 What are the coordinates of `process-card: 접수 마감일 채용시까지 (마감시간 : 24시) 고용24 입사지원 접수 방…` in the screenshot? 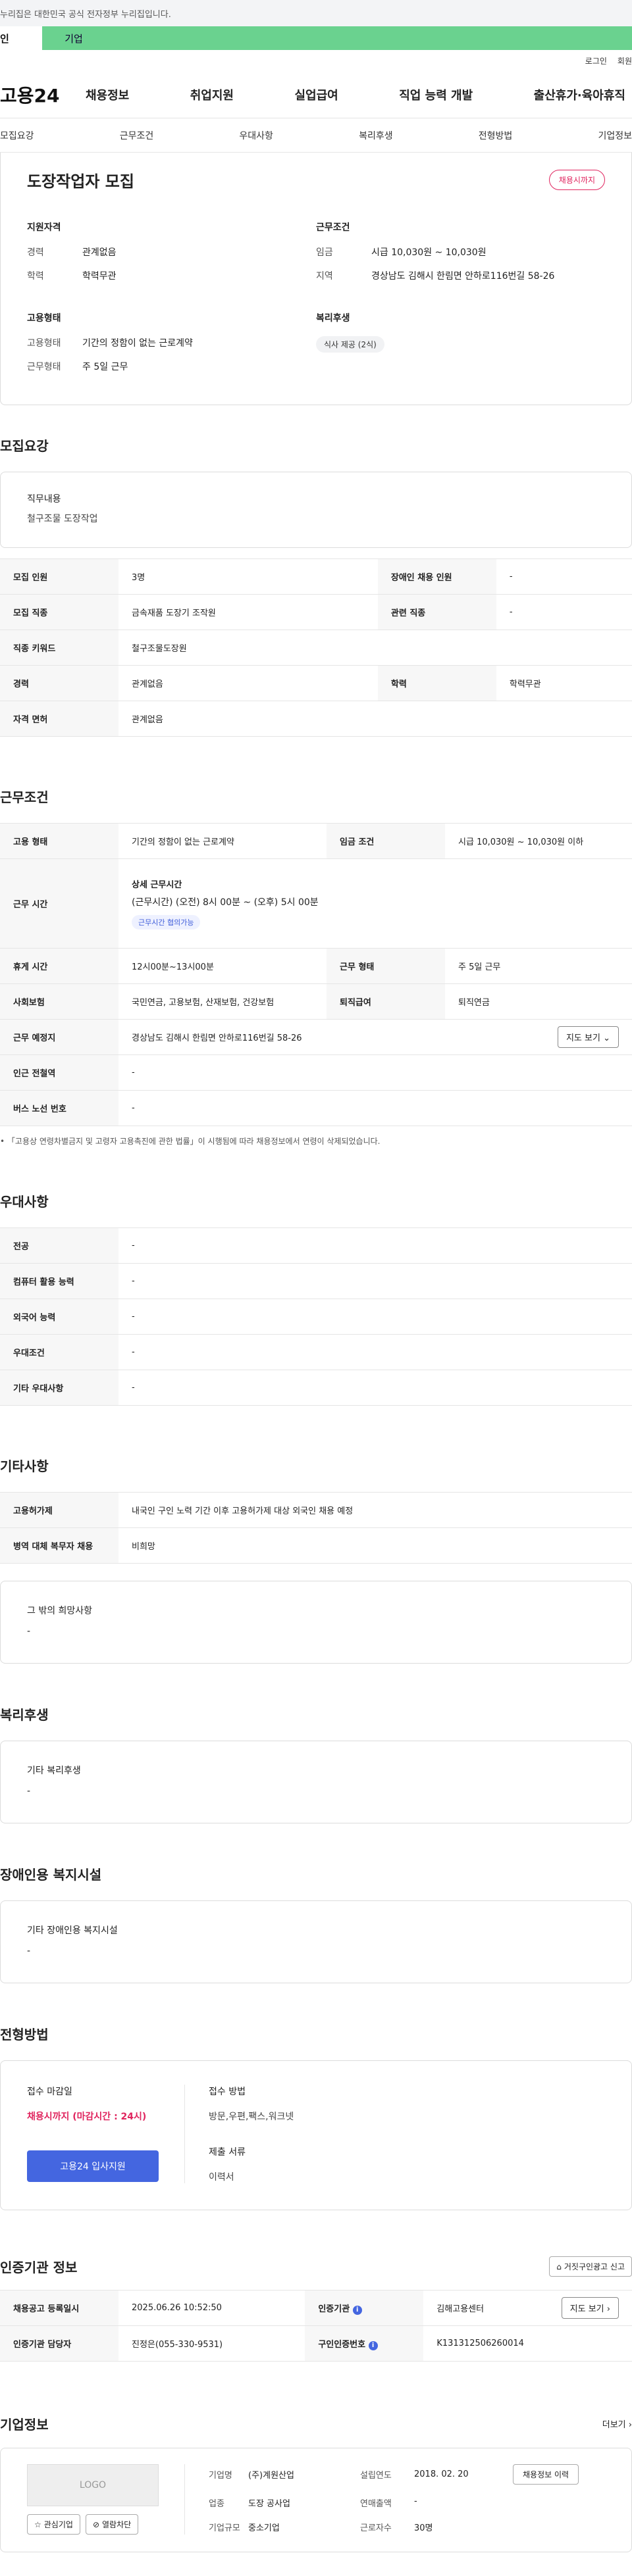 It's located at (316, 2135).